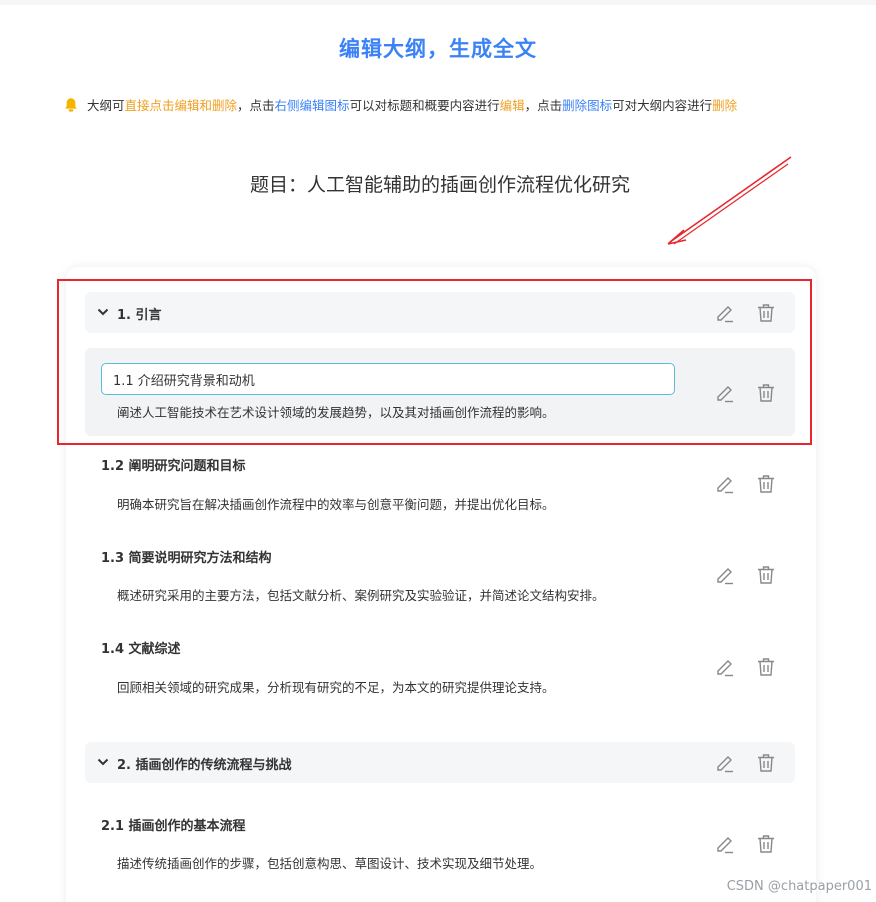  What do you see at coordinates (587, 105) in the screenshot?
I see `notice-highlight-delete-icon: 删除图标` at bounding box center [587, 105].